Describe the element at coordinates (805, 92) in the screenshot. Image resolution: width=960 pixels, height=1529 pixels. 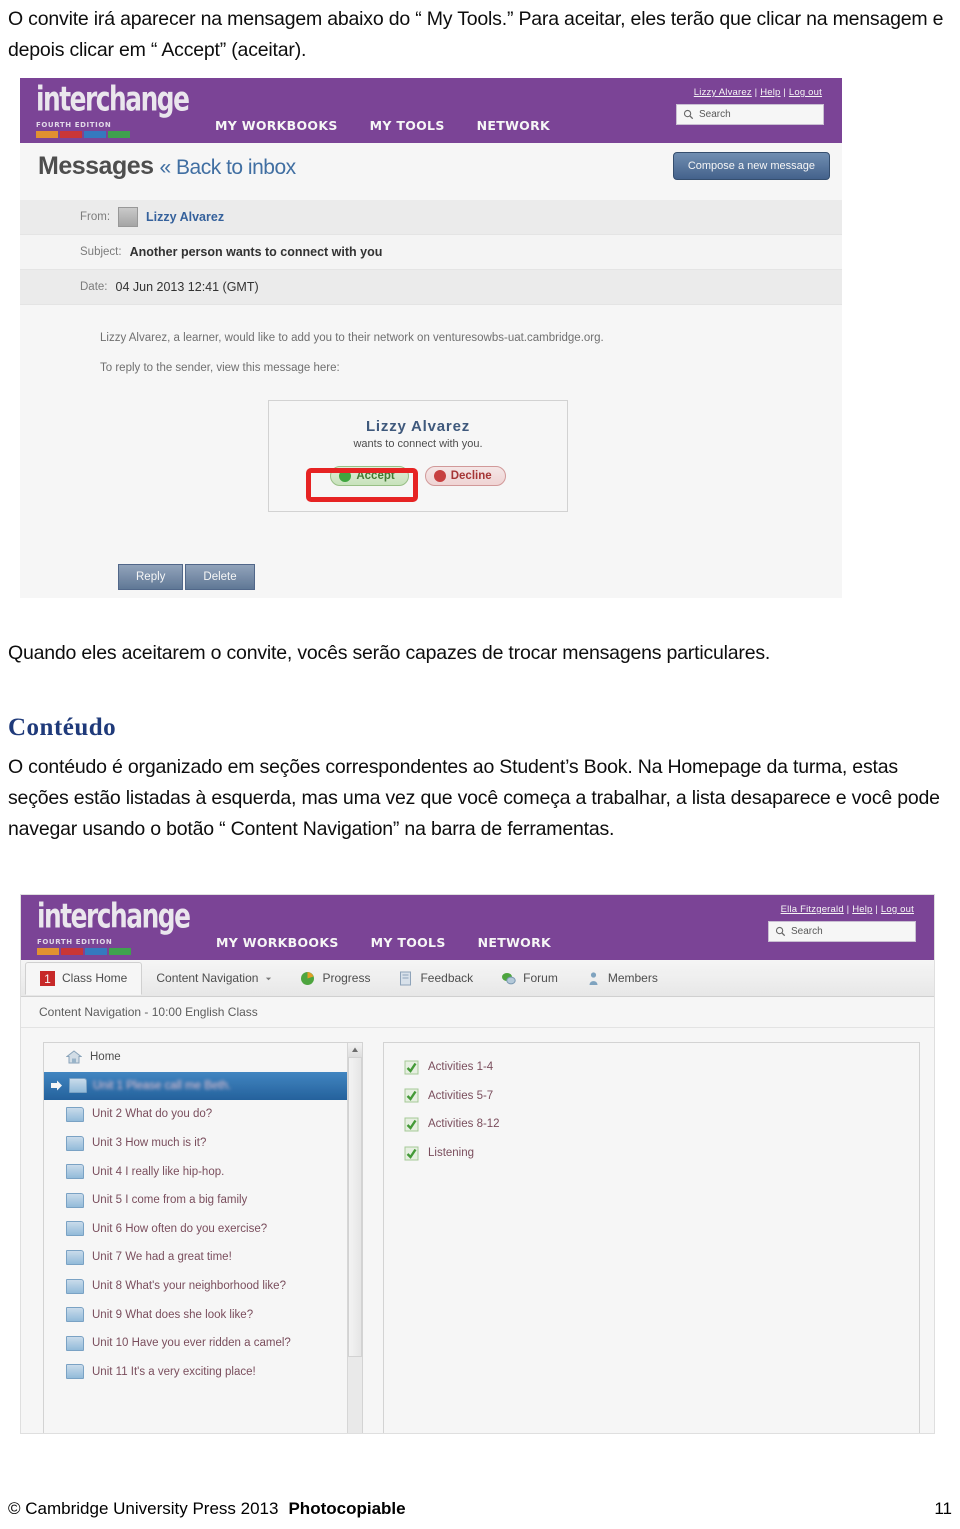
I see `logout-link: Log out` at that location.